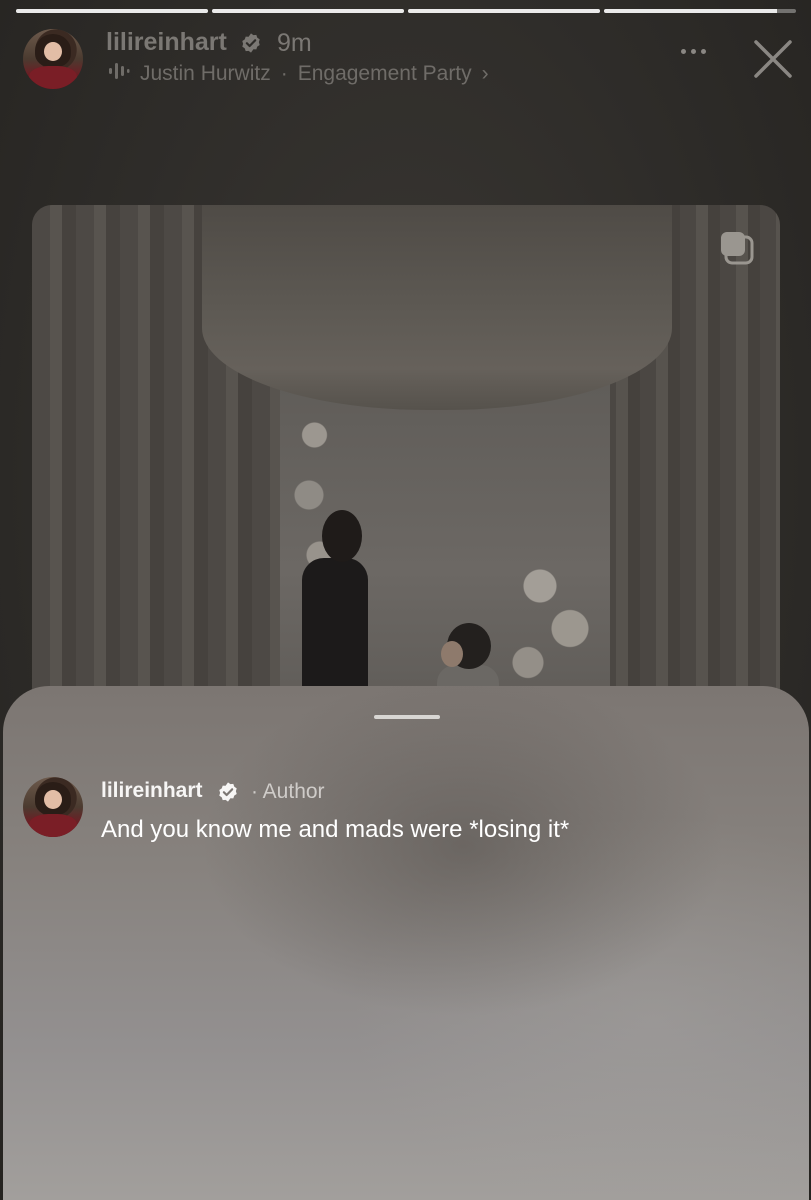 This screenshot has width=811, height=1200. I want to click on carousel-stack-icon, so click(737, 248).